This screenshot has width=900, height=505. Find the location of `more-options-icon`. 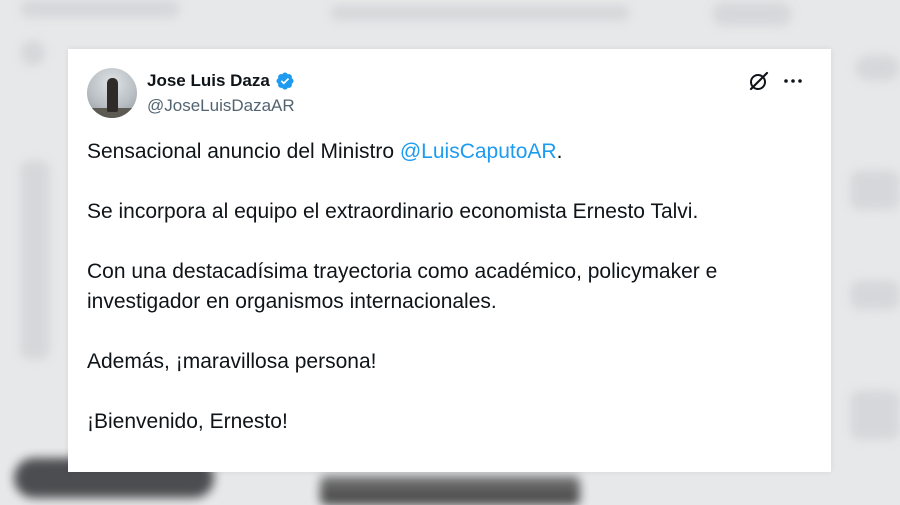

more-options-icon is located at coordinates (793, 81).